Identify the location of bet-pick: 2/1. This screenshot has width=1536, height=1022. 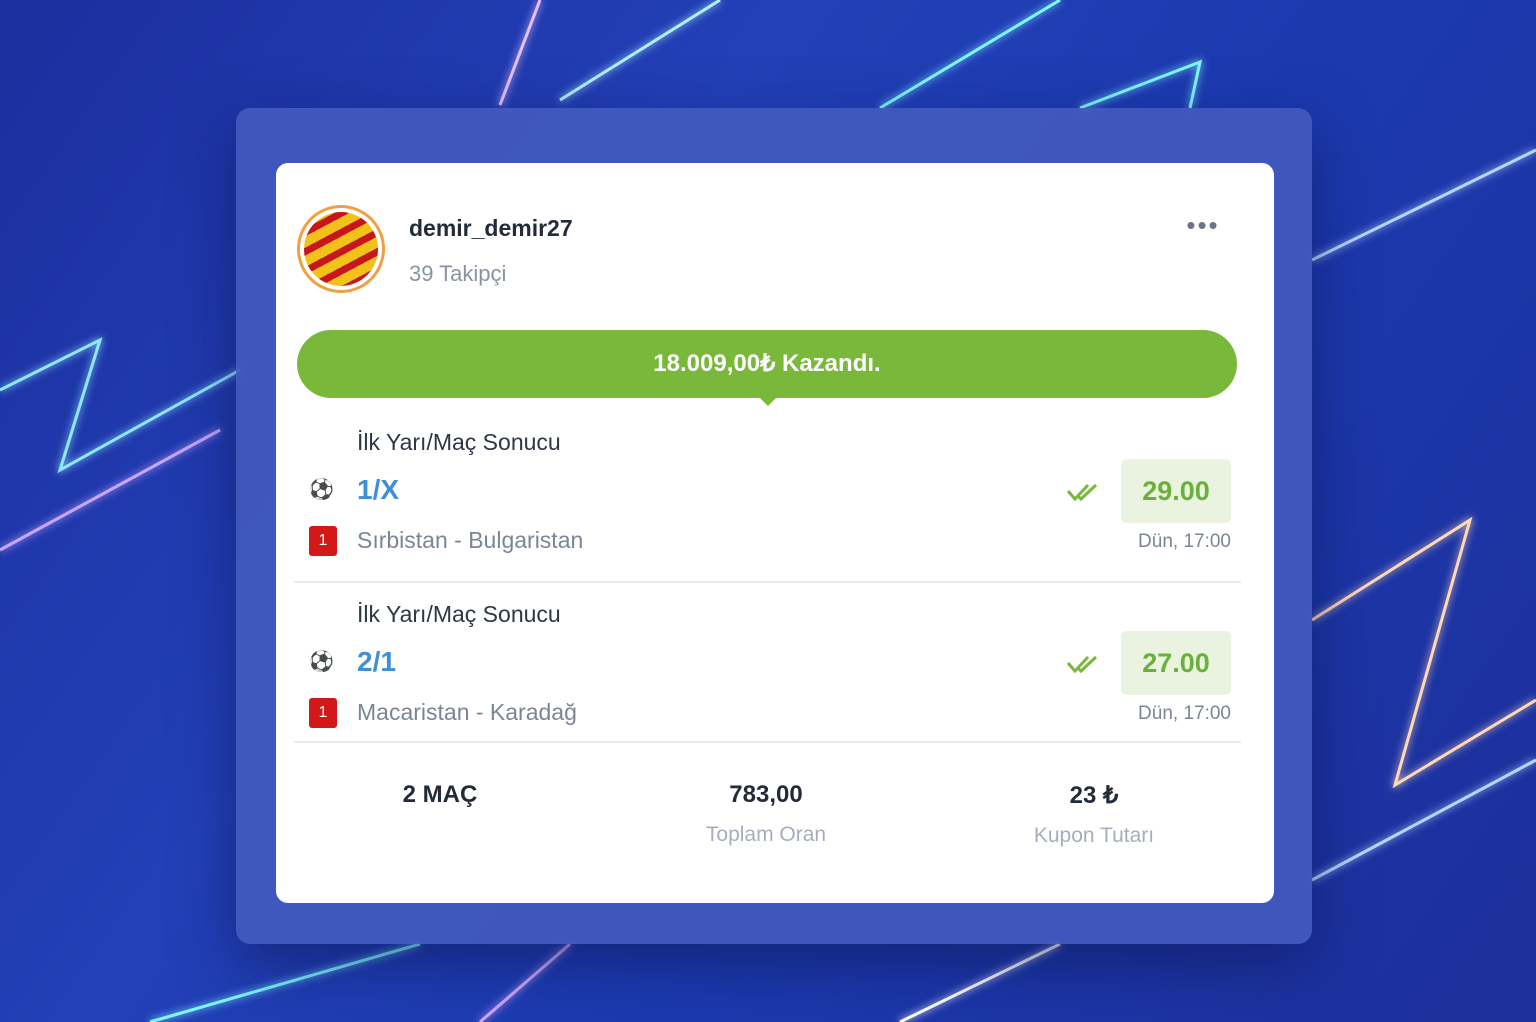
(376, 661).